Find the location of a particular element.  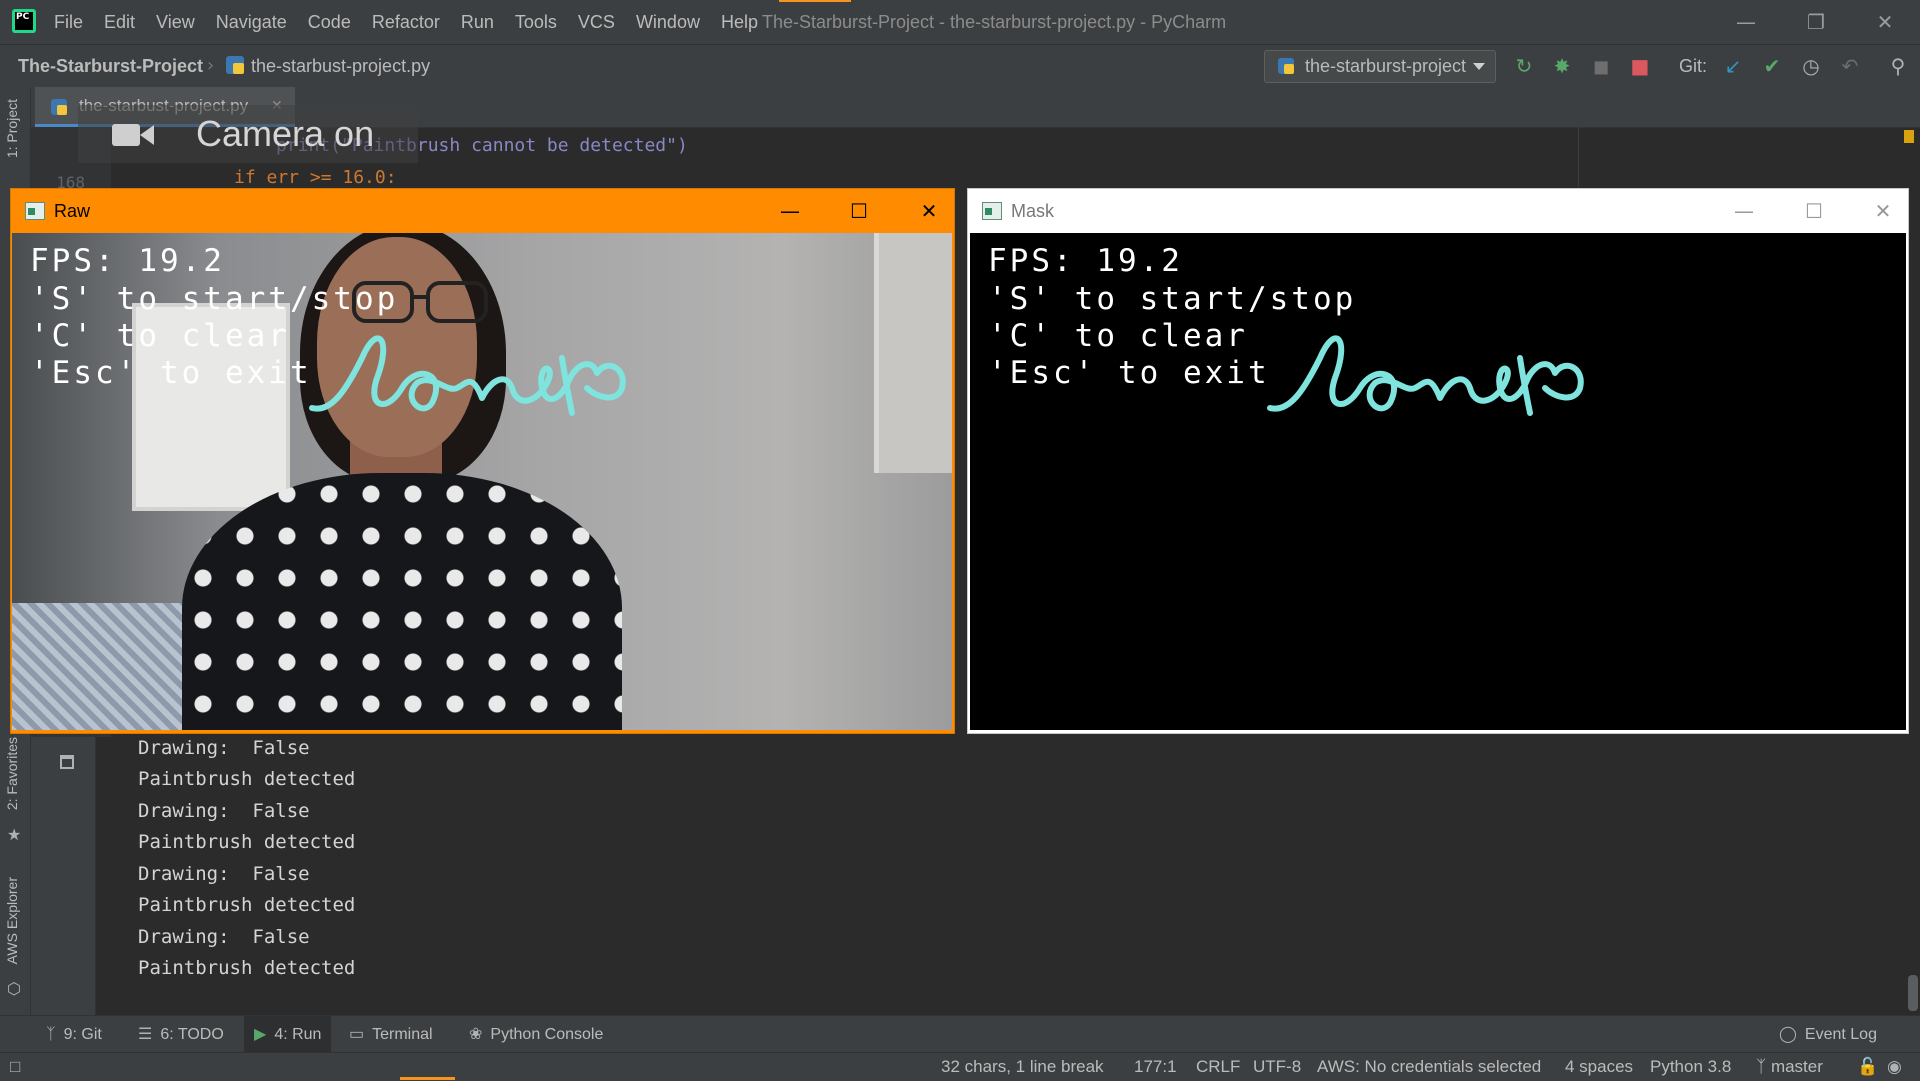

tab-aws-explorer: AWS Explorer is located at coordinates (12, 920).